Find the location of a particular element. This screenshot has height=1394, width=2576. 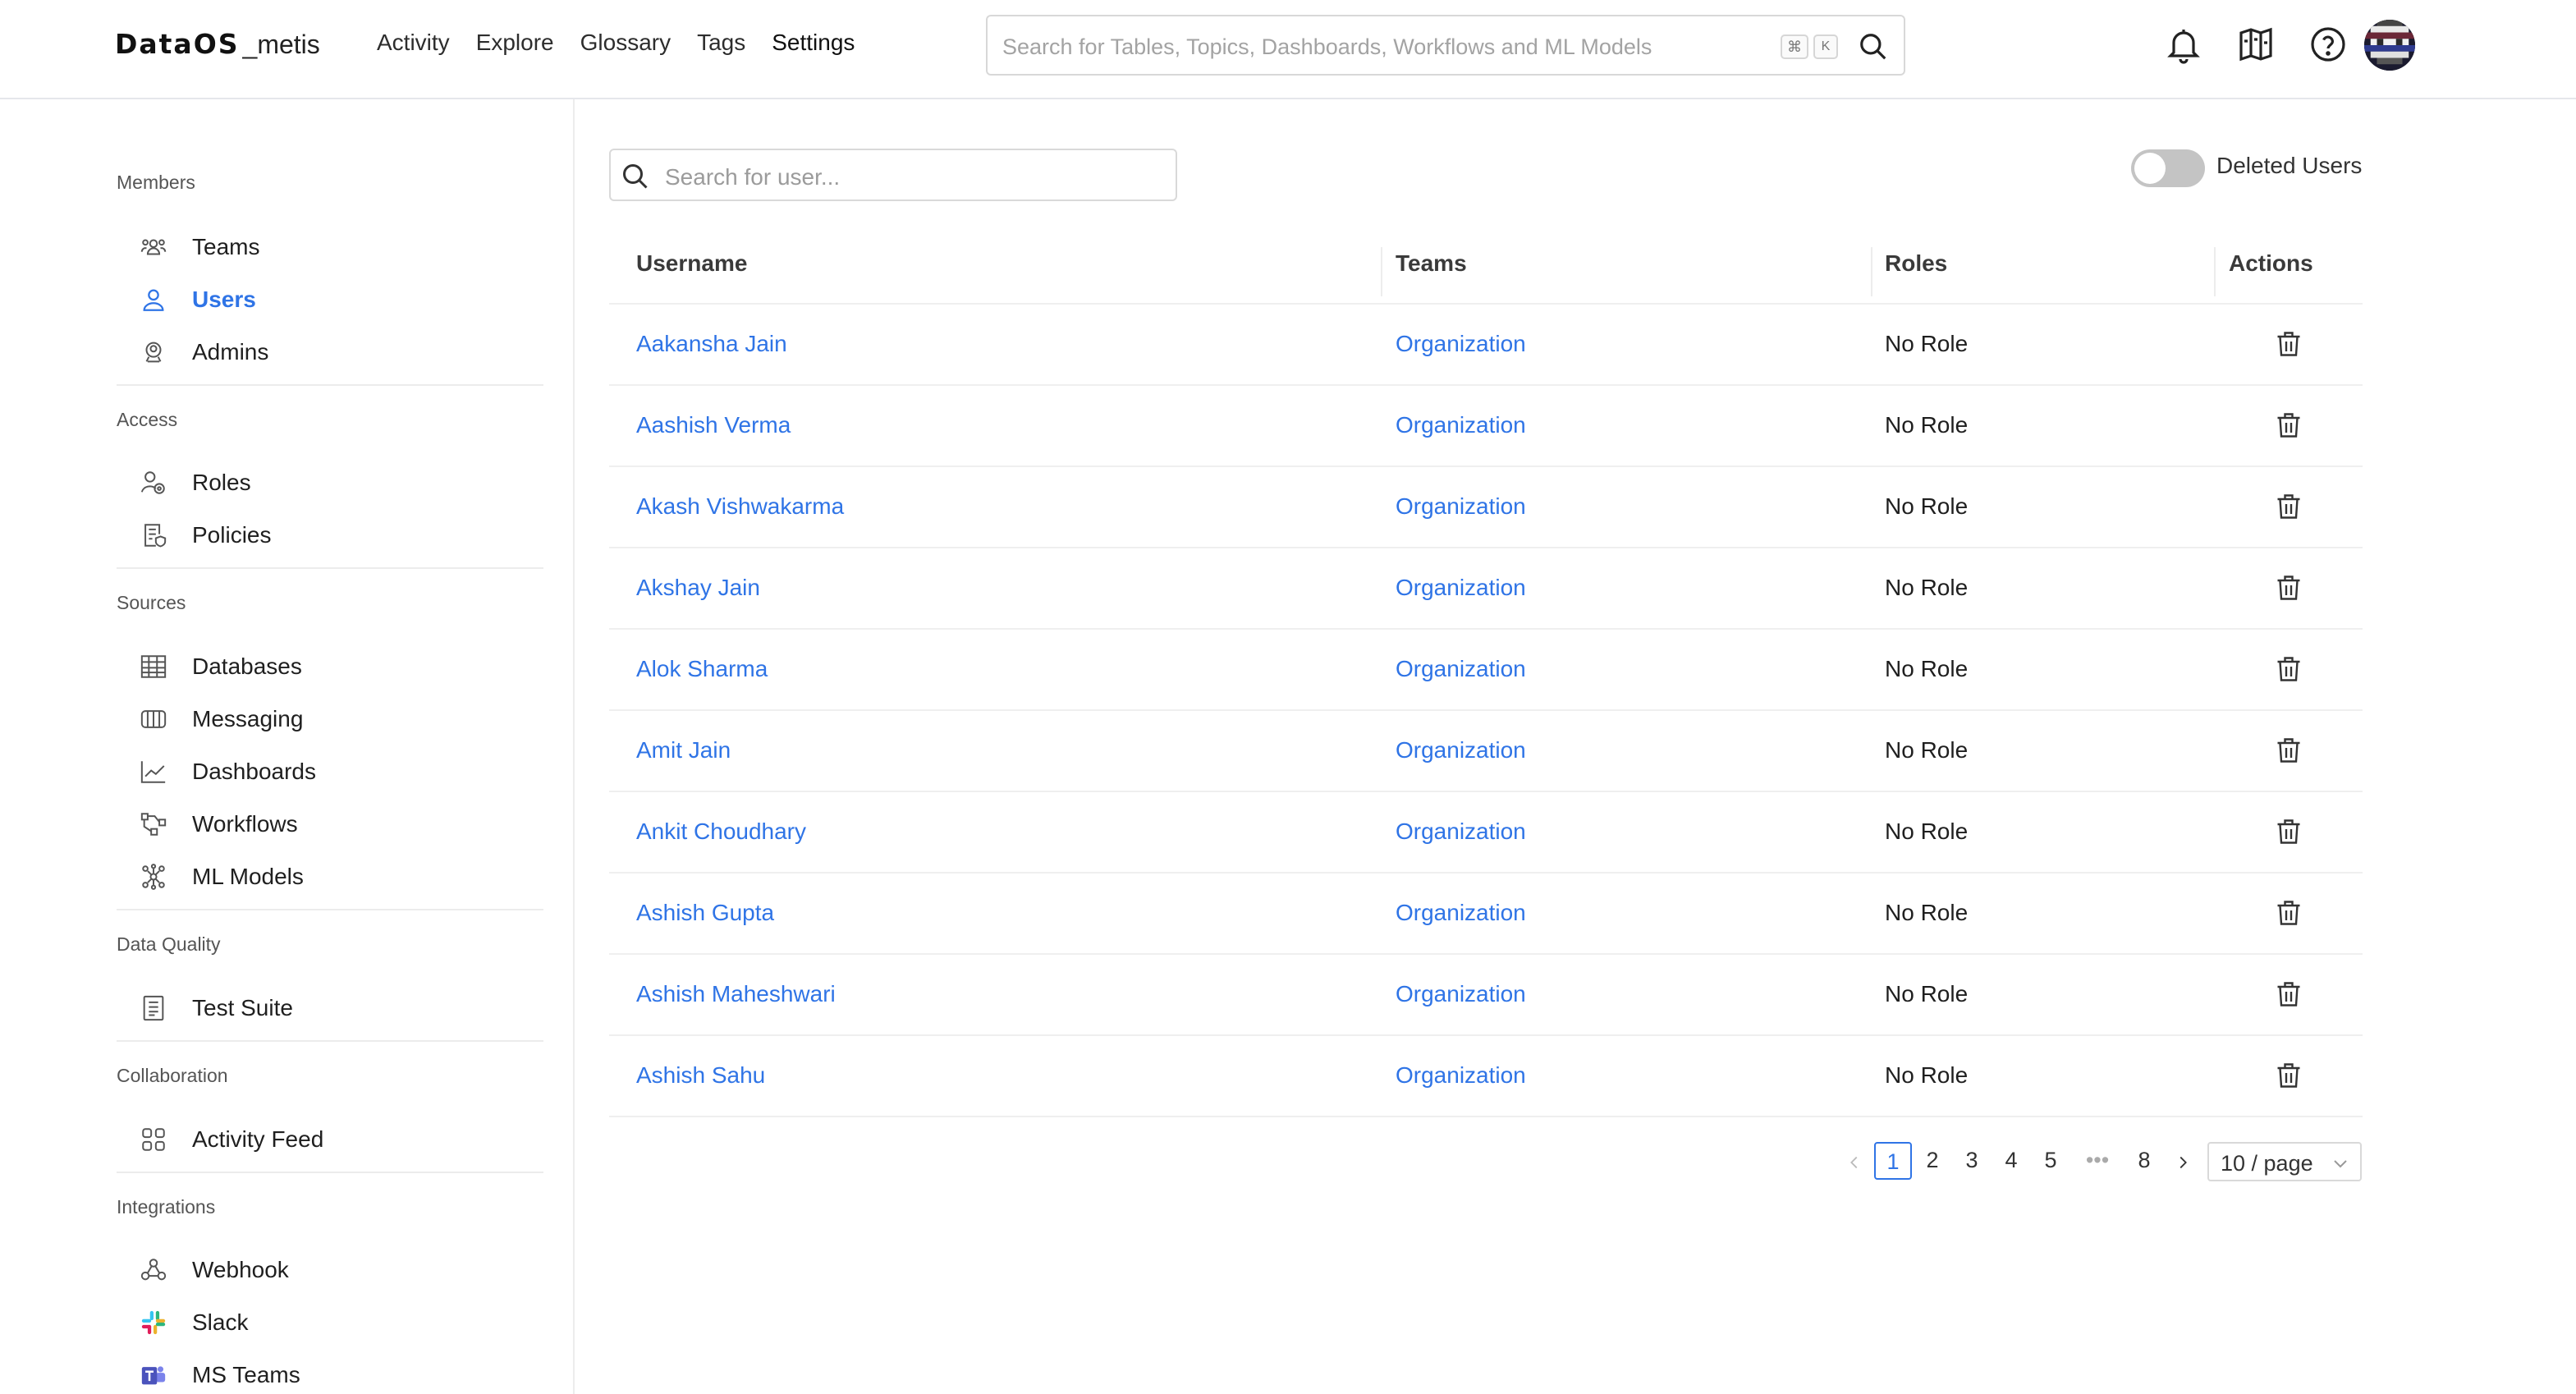

sidebar-item-slack: Slack is located at coordinates (345, 1322).